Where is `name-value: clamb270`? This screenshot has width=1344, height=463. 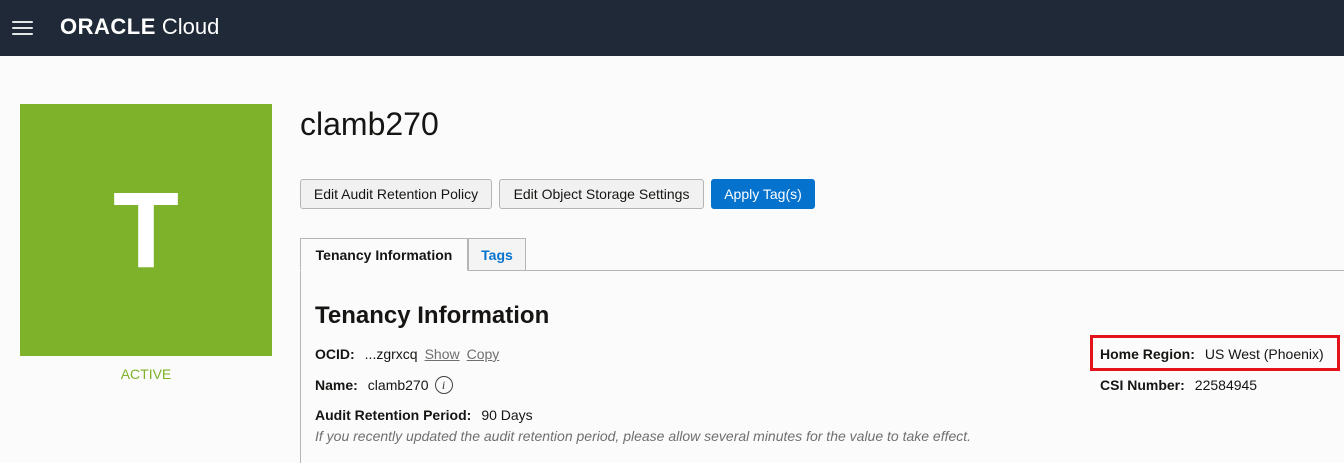
name-value: clamb270 is located at coordinates (398, 385).